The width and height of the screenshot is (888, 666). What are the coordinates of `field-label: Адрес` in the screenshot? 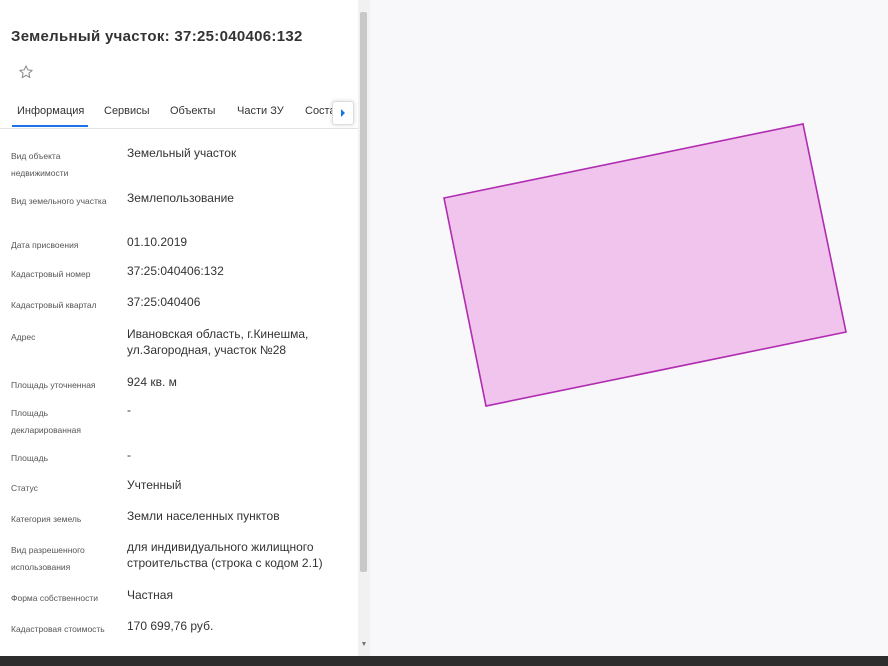 It's located at (23, 337).